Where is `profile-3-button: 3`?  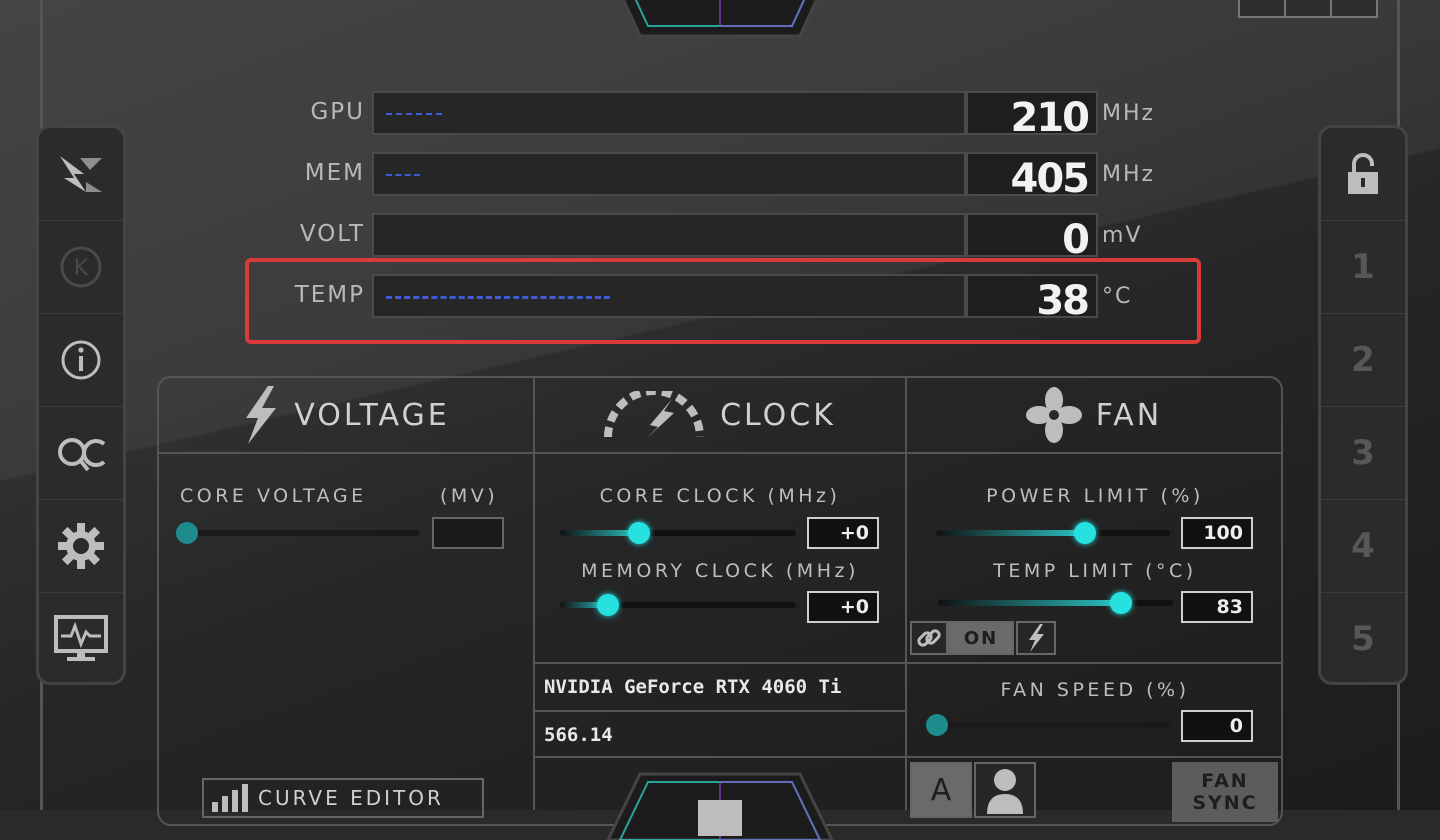 profile-3-button: 3 is located at coordinates (1363, 453).